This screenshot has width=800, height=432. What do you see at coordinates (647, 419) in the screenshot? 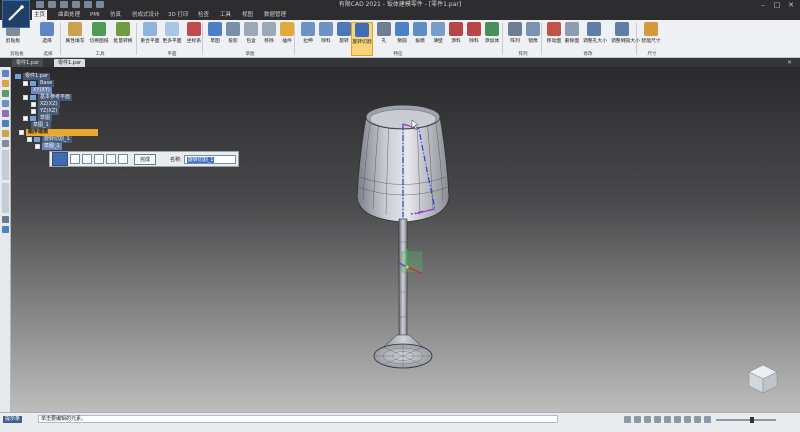
I see `fit-icon` at bounding box center [647, 419].